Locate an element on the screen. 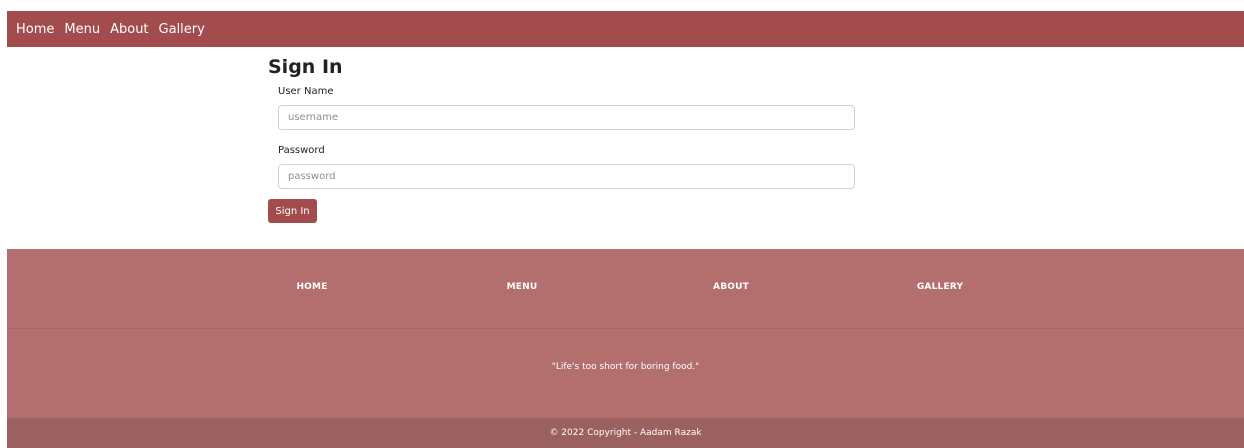  copyright-text: © 2022 Copyright - Aadam Razak is located at coordinates (625, 433).